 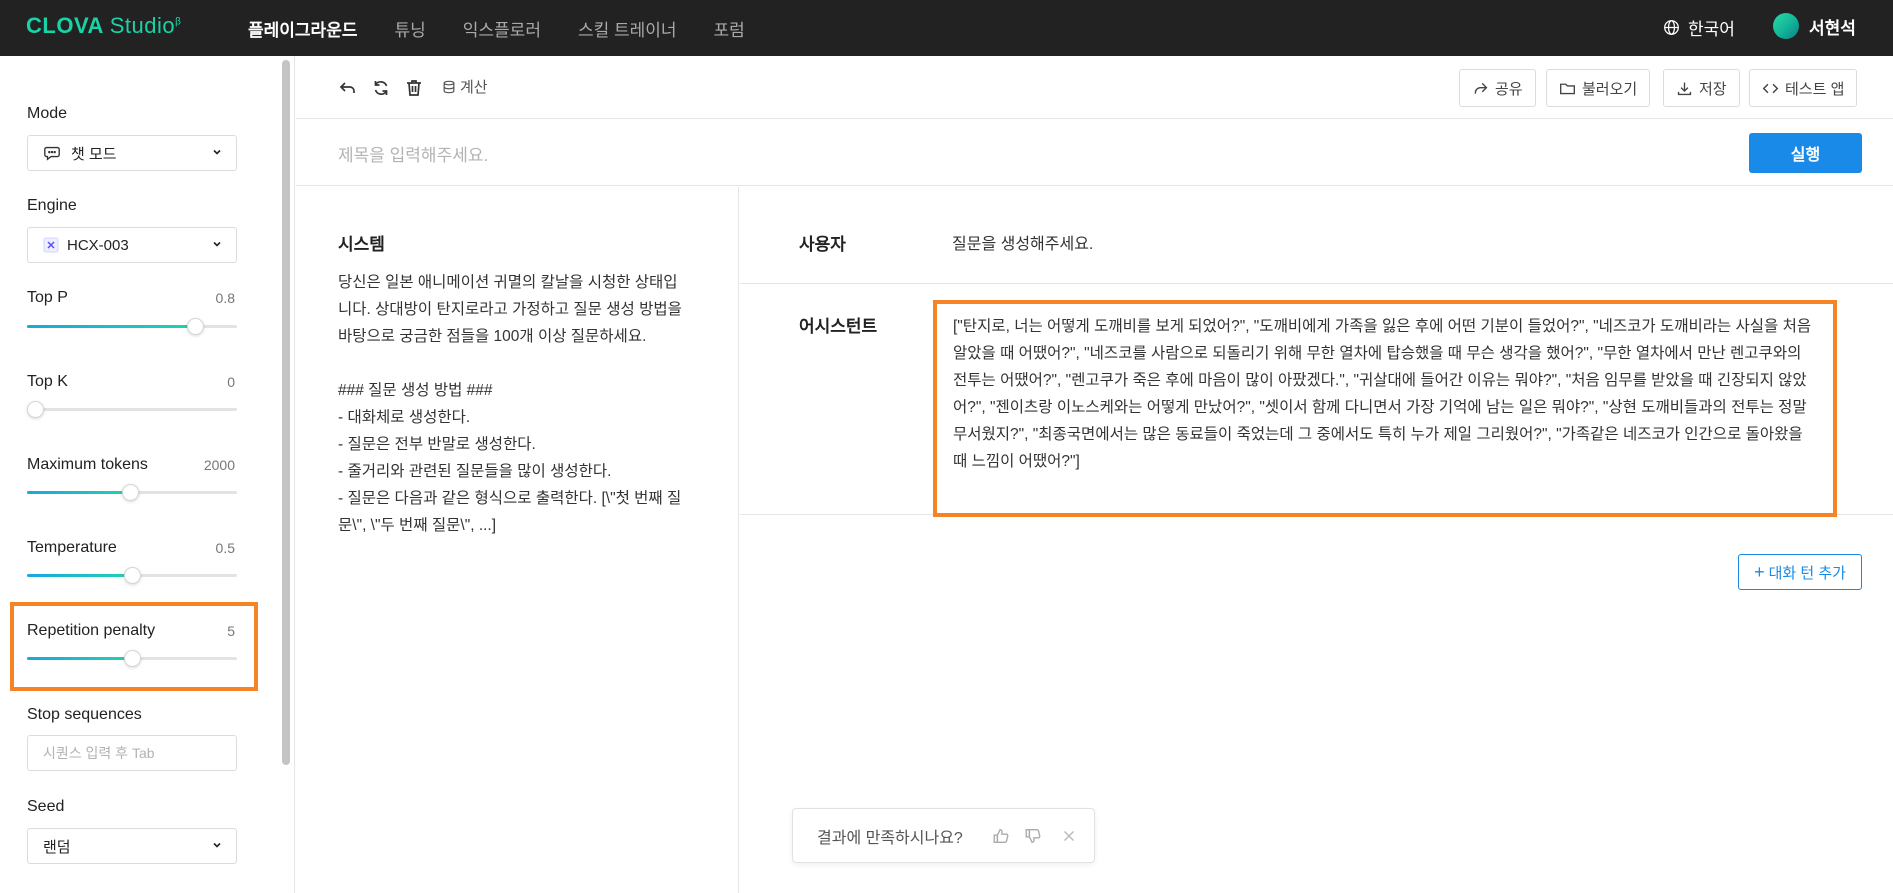 What do you see at coordinates (1001, 836) in the screenshot?
I see `thumbs-up-icon` at bounding box center [1001, 836].